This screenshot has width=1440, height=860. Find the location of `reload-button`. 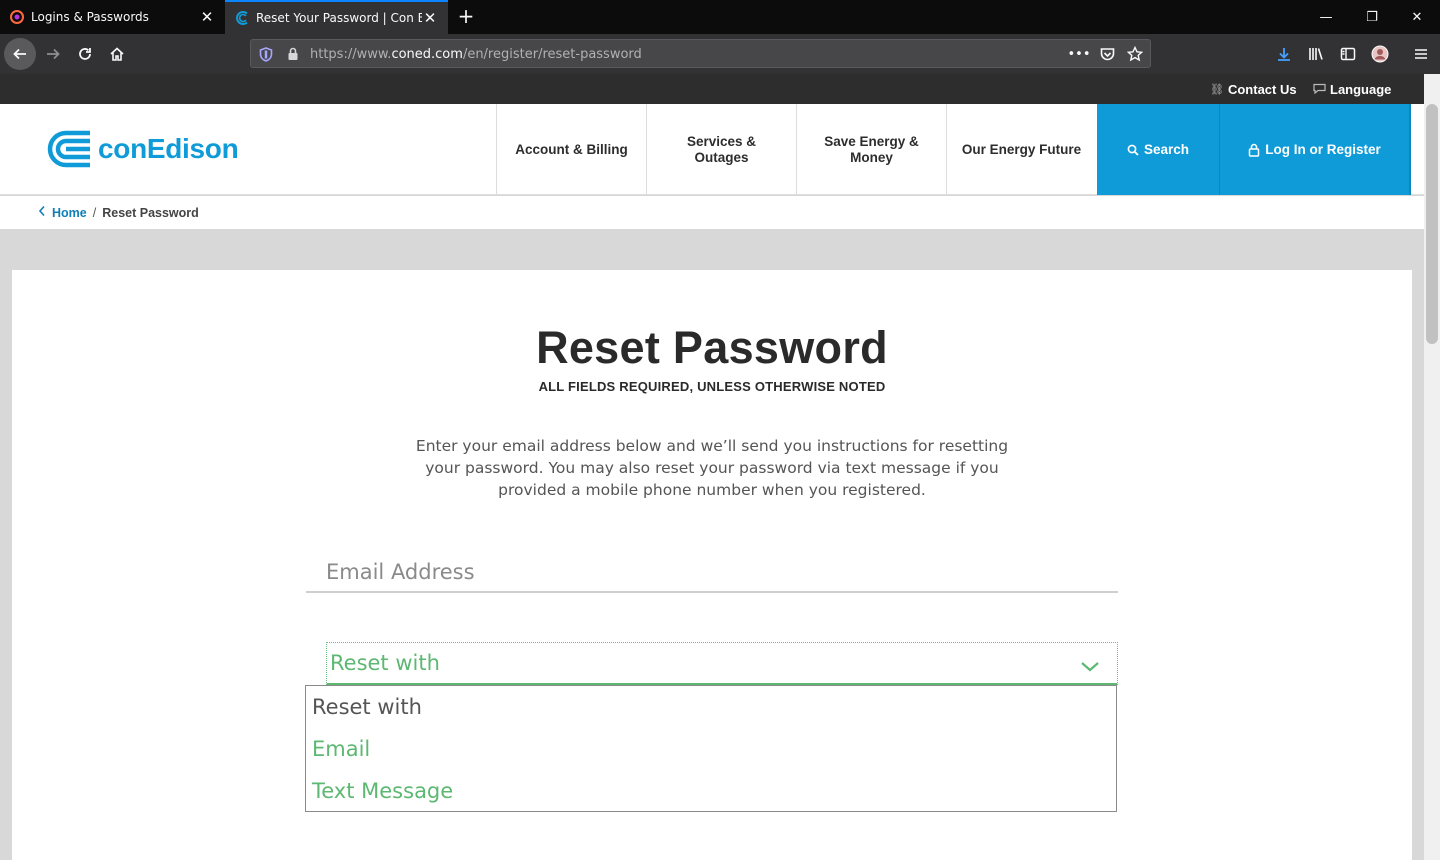

reload-button is located at coordinates (85, 54).